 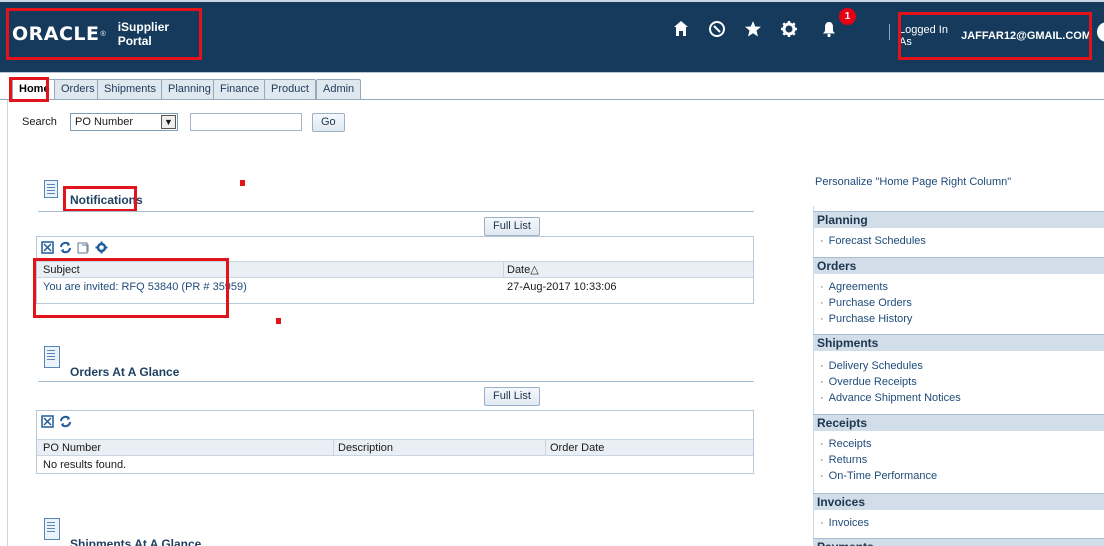 What do you see at coordinates (7, 323) in the screenshot?
I see `content-left-border` at bounding box center [7, 323].